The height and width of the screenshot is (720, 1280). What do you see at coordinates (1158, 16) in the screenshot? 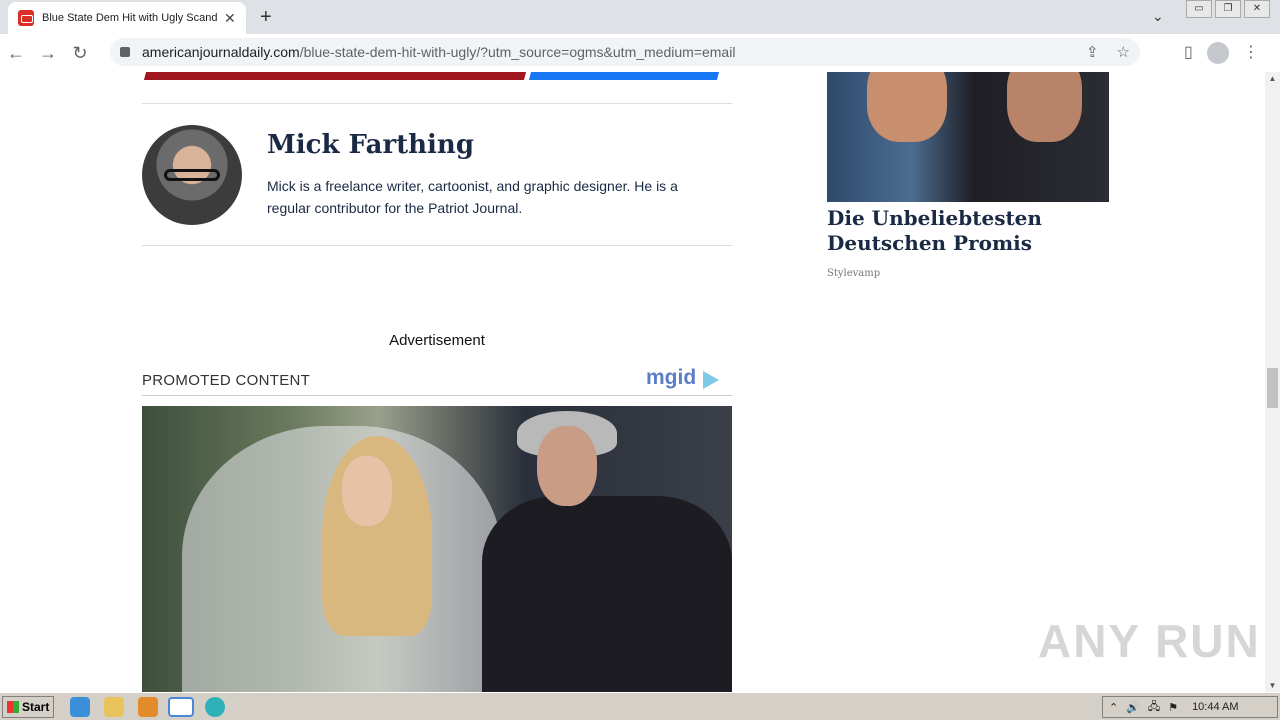
I see `tab-search-icon: ⌄` at bounding box center [1158, 16].